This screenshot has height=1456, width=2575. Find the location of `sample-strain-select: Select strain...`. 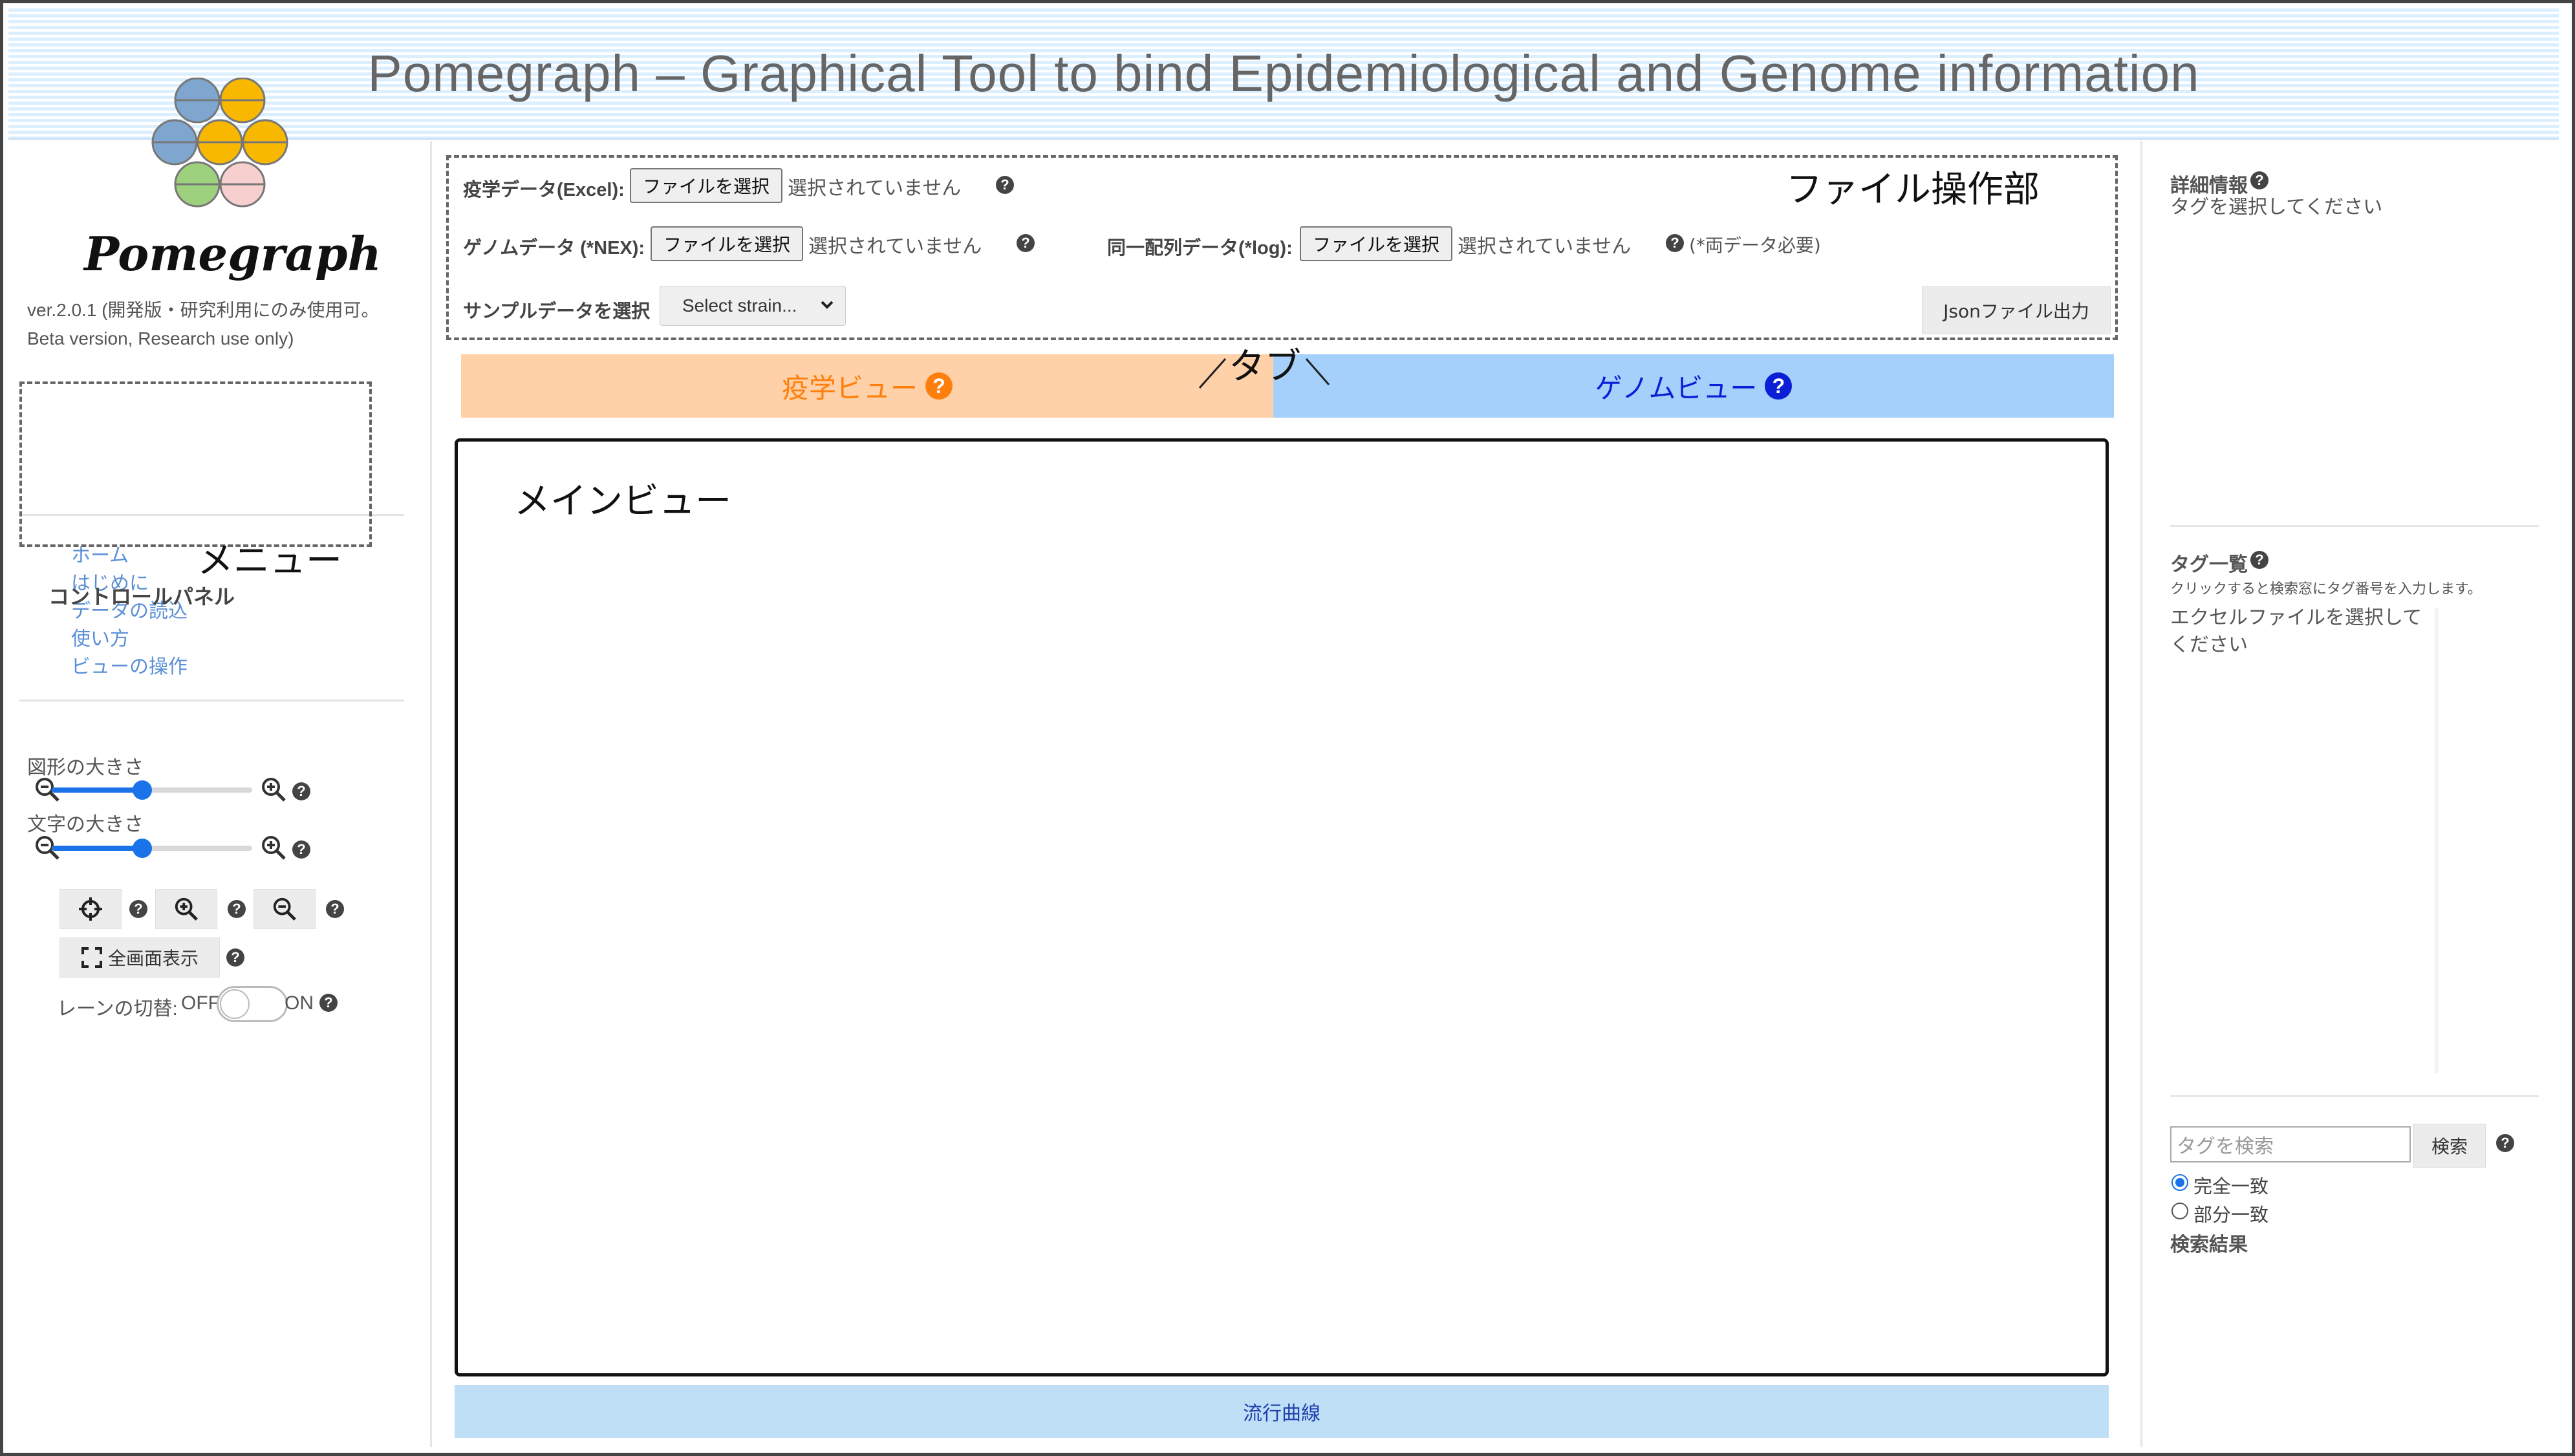

sample-strain-select: Select strain... is located at coordinates (753, 306).